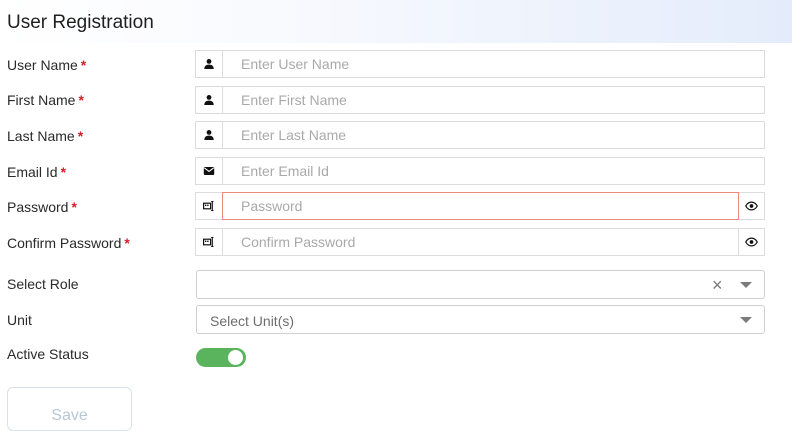 The height and width of the screenshot is (431, 792). Describe the element at coordinates (68, 243) in the screenshot. I see `confirm-password-label: Confirm Password *` at that location.